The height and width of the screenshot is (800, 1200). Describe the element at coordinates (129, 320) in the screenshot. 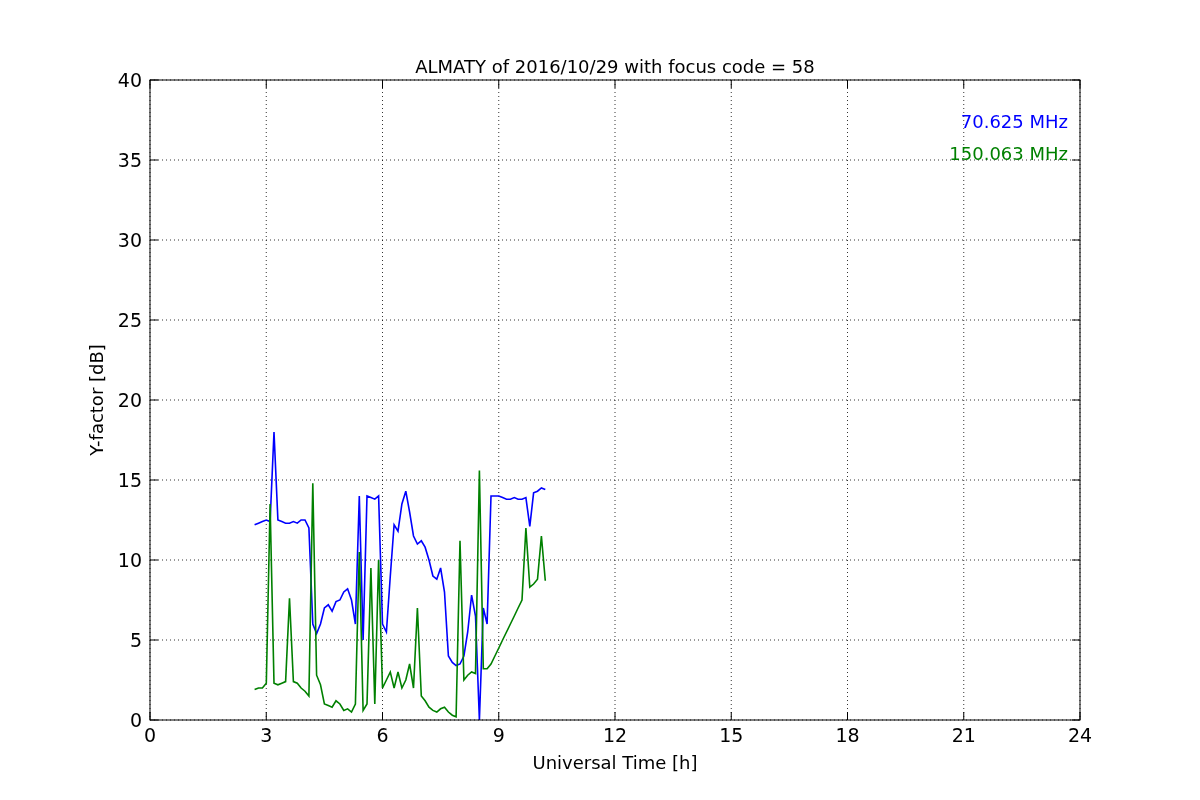

I see `tick-label: 25` at that location.